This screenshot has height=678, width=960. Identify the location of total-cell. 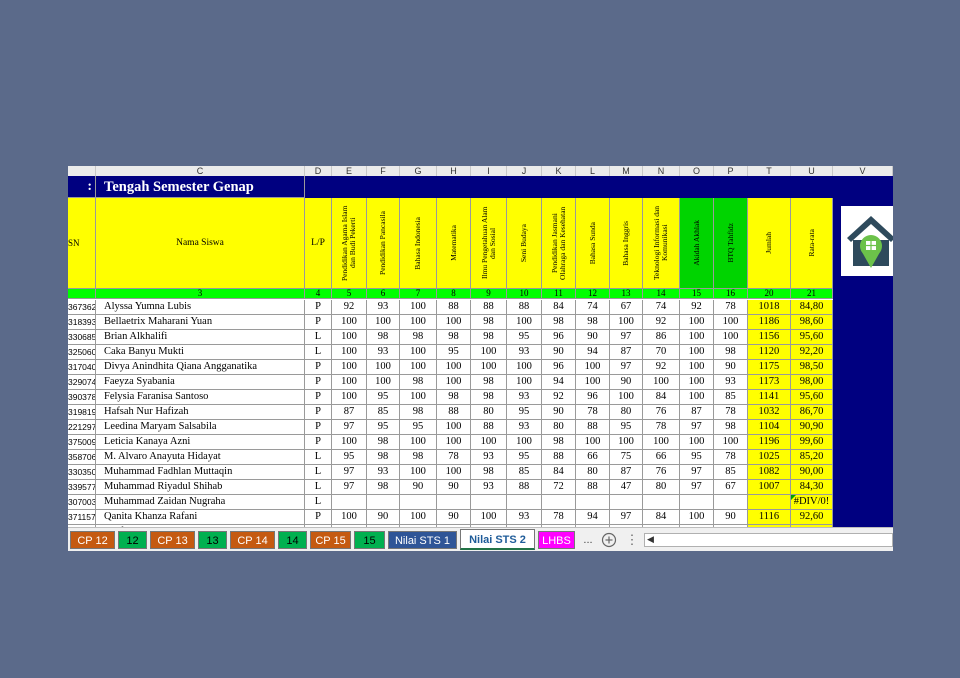
(769, 502).